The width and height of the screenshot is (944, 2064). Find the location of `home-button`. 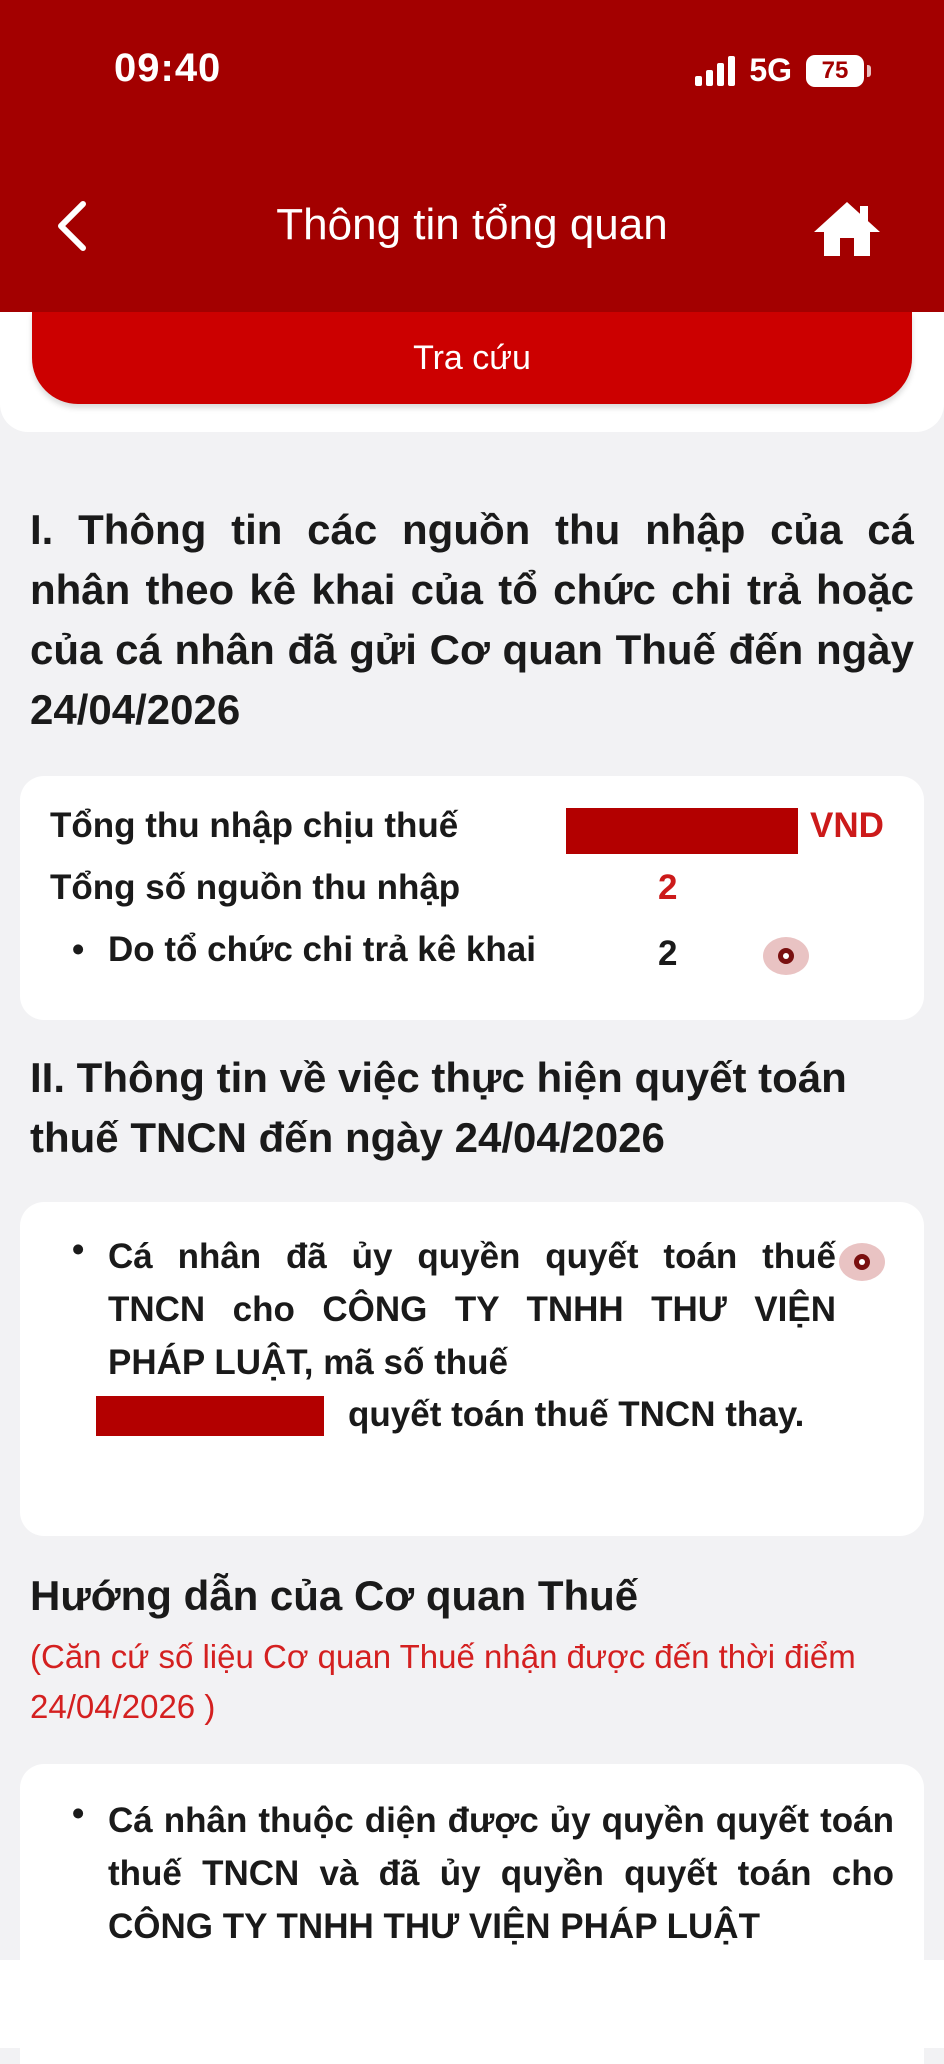

home-button is located at coordinates (847, 228).